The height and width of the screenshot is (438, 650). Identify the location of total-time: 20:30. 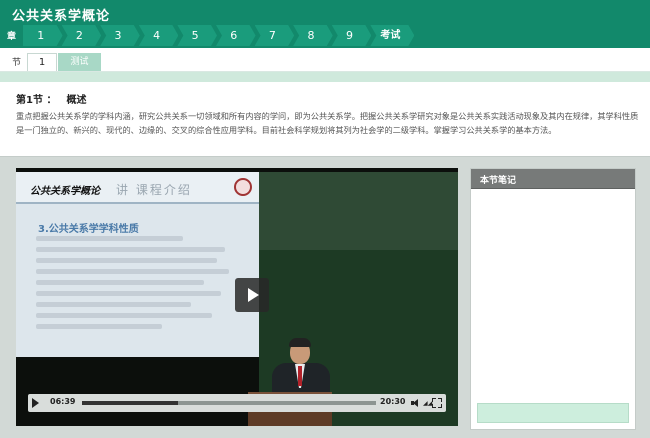
(393, 401).